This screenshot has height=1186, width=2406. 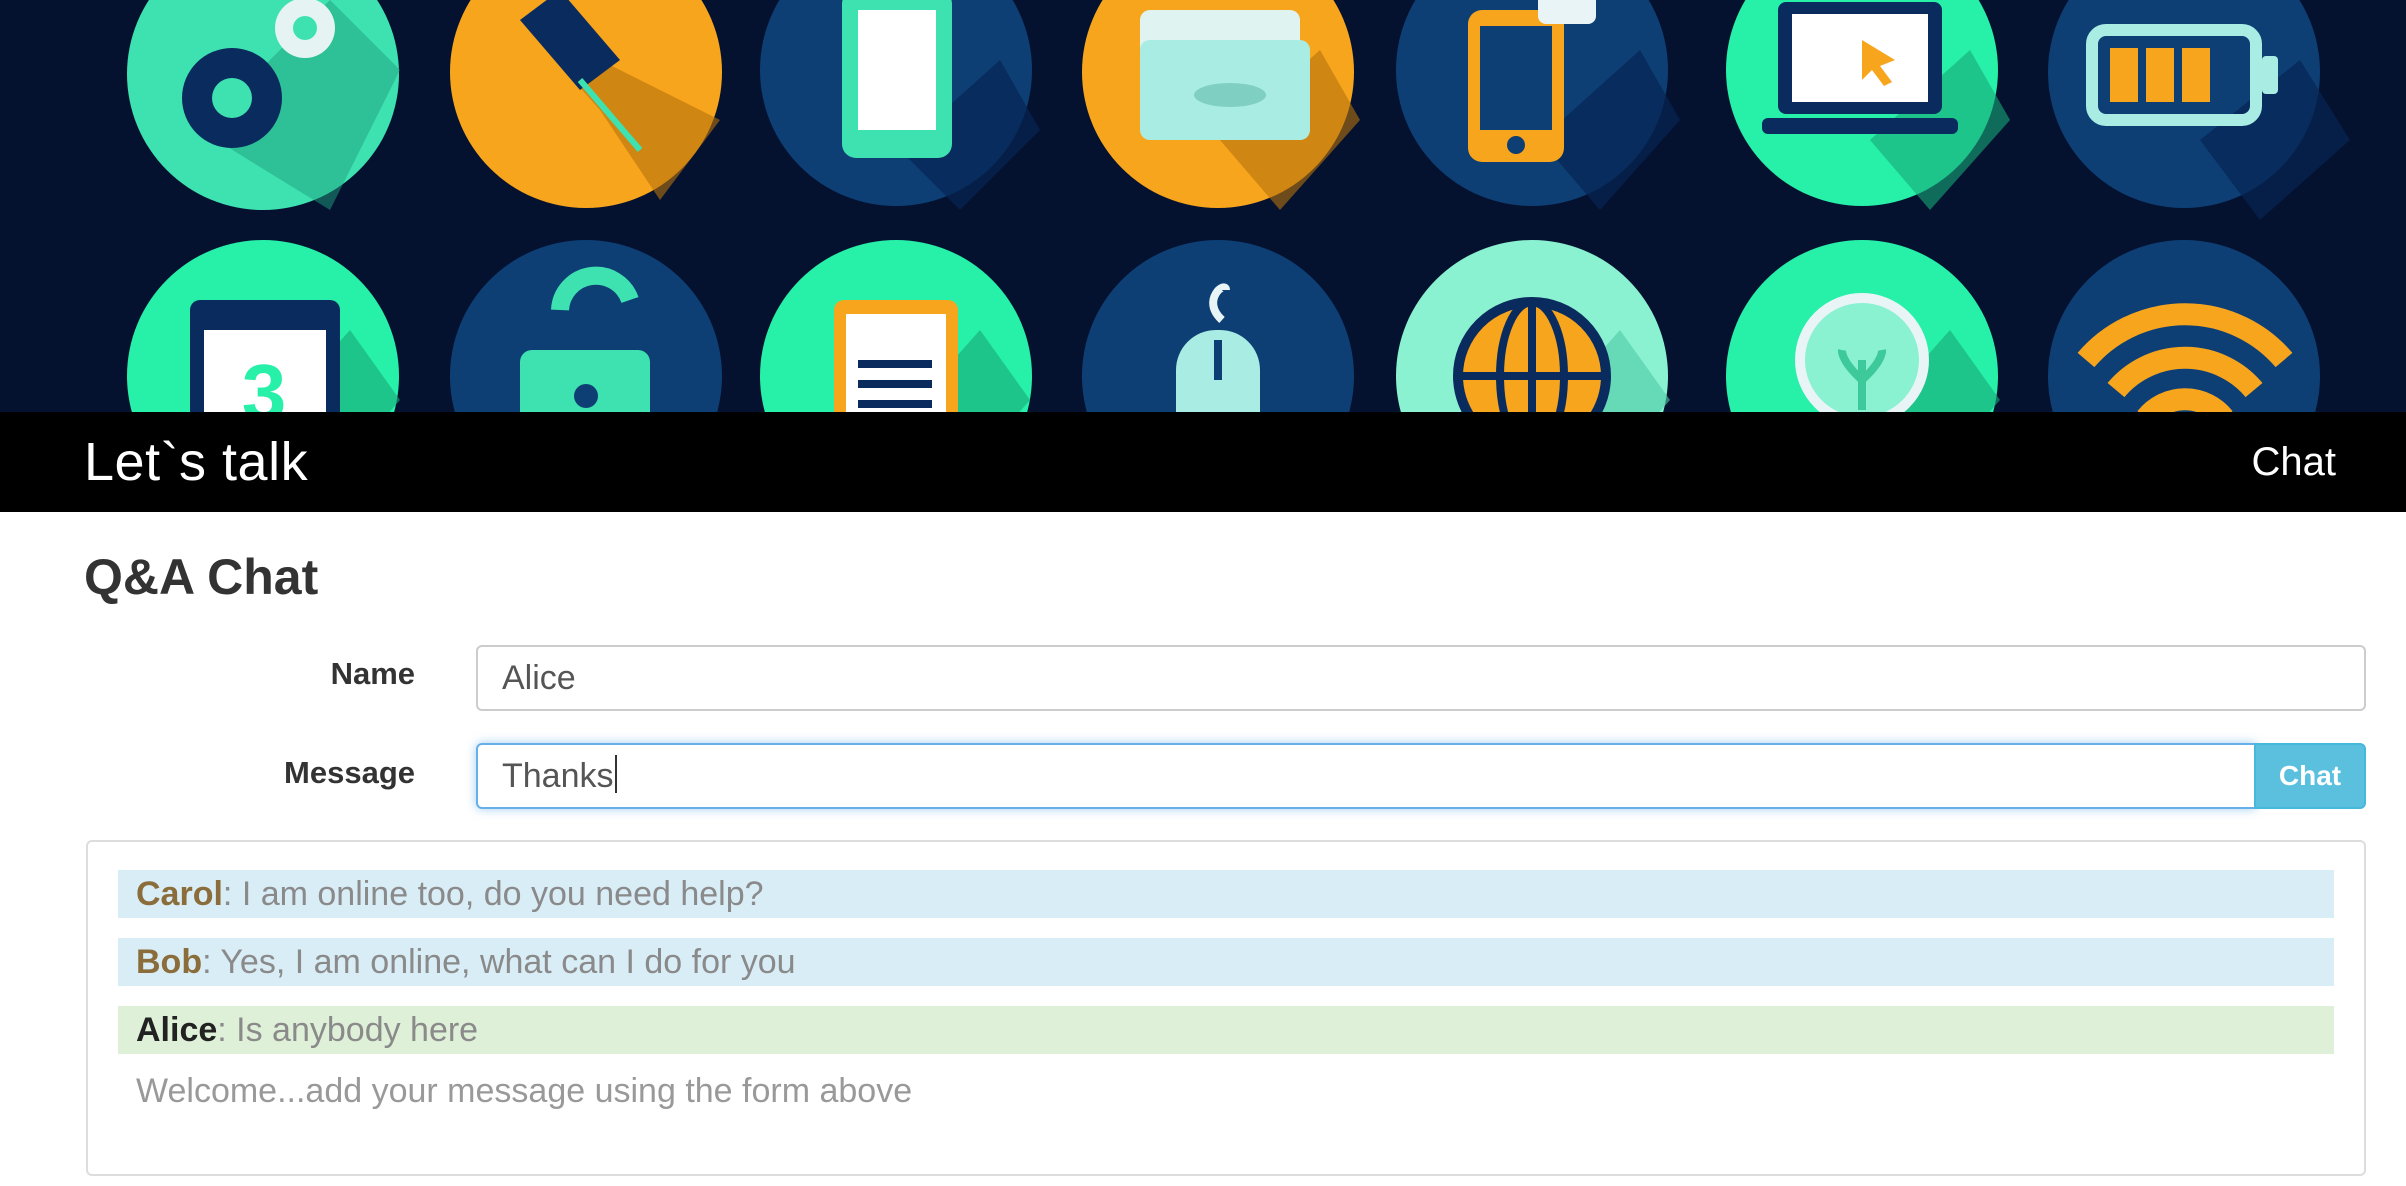 I want to click on message-text: : Is anybody here, so click(x=348, y=1030).